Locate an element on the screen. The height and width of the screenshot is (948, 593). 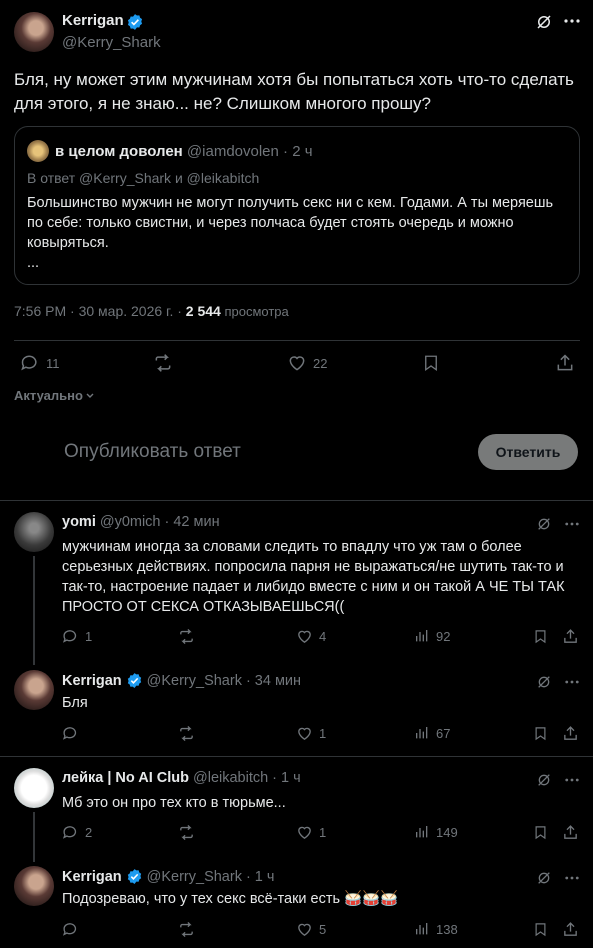
views-count: 67 is located at coordinates (443, 733).